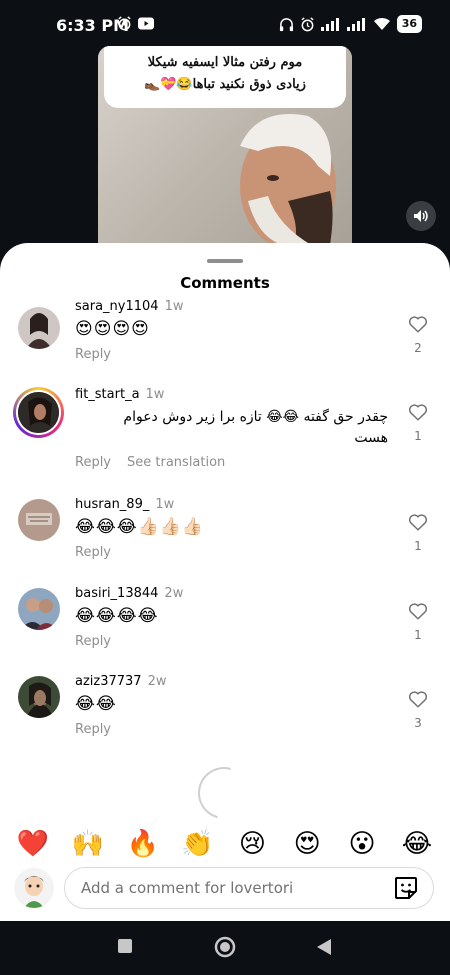  I want to click on comment-text: 😂😂😂👍🏻👍🏻👍🏻, so click(140, 527).